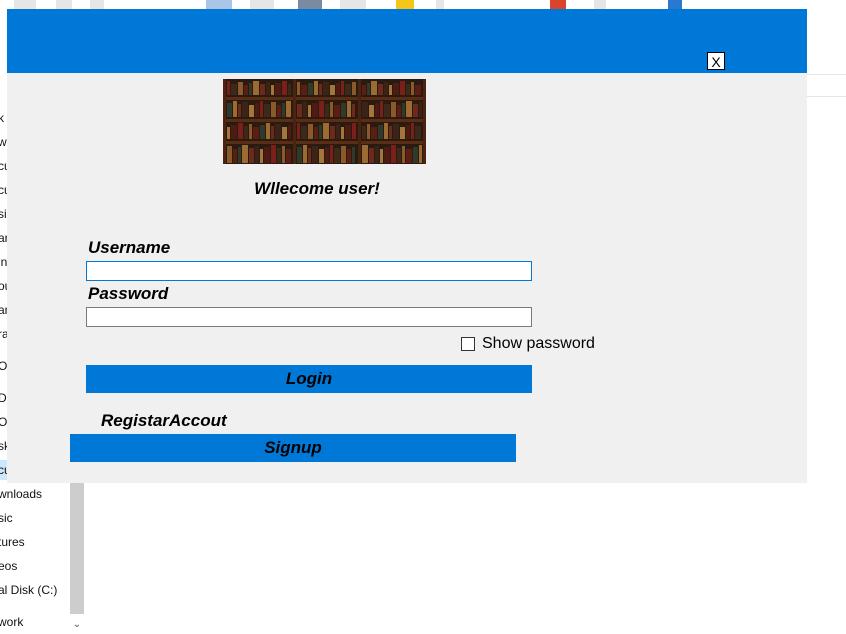  I want to click on nav-item: sic, so click(6, 518).